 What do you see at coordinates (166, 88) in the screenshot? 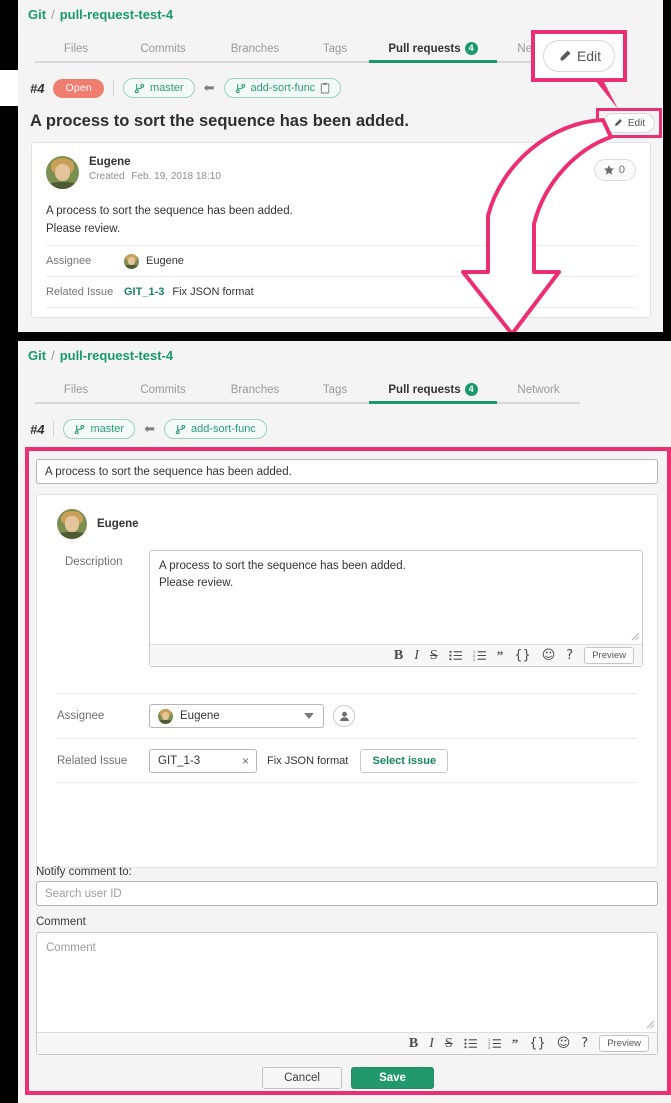
I see `base-branch-name: master` at bounding box center [166, 88].